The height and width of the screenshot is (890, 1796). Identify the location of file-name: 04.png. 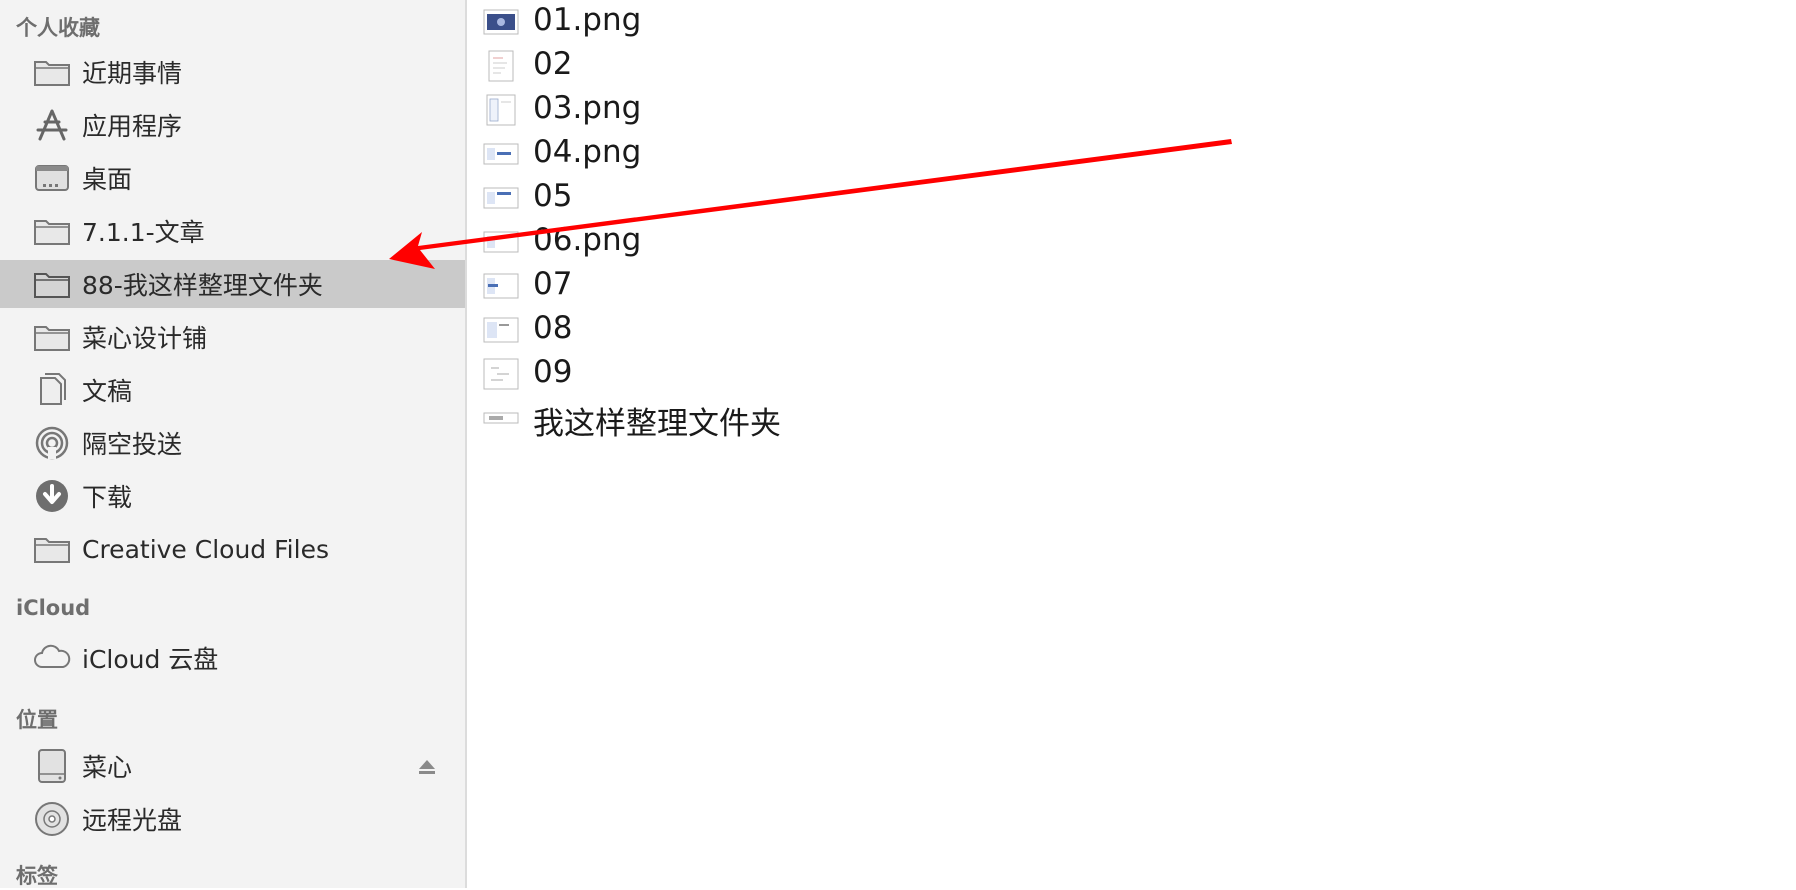
(587, 152).